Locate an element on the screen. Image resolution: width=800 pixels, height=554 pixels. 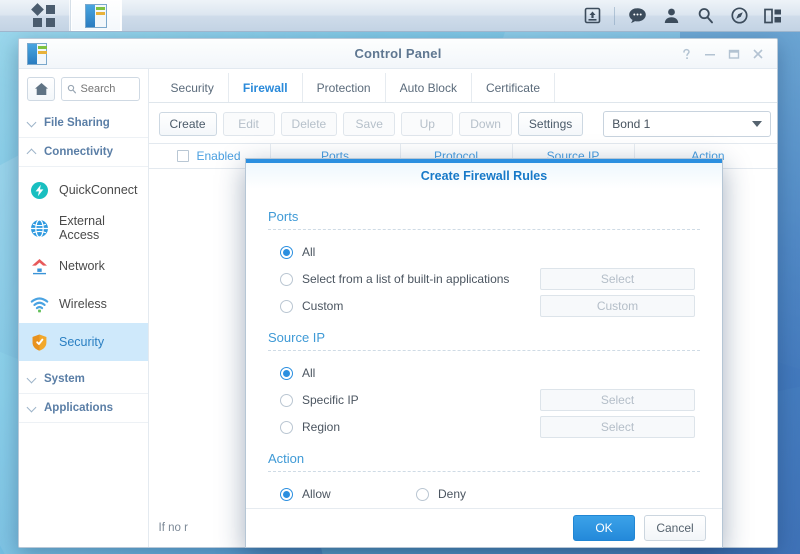
search-input-wrapper is located at coordinates (100, 89).